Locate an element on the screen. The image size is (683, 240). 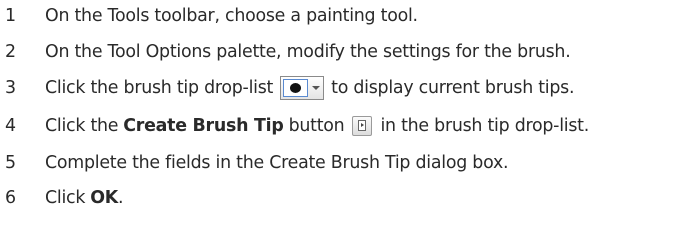
step-number: 4 is located at coordinates (10, 126).